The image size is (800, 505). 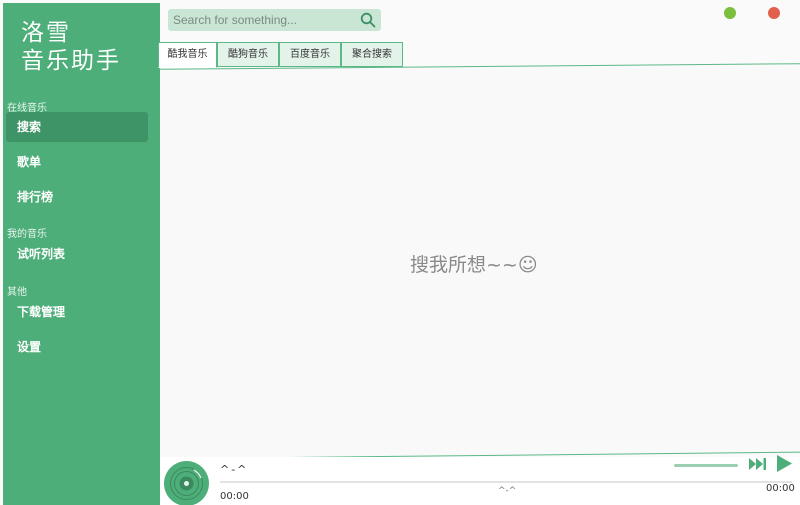 I want to click on app-title-line1: 洛雪, so click(x=46, y=33).